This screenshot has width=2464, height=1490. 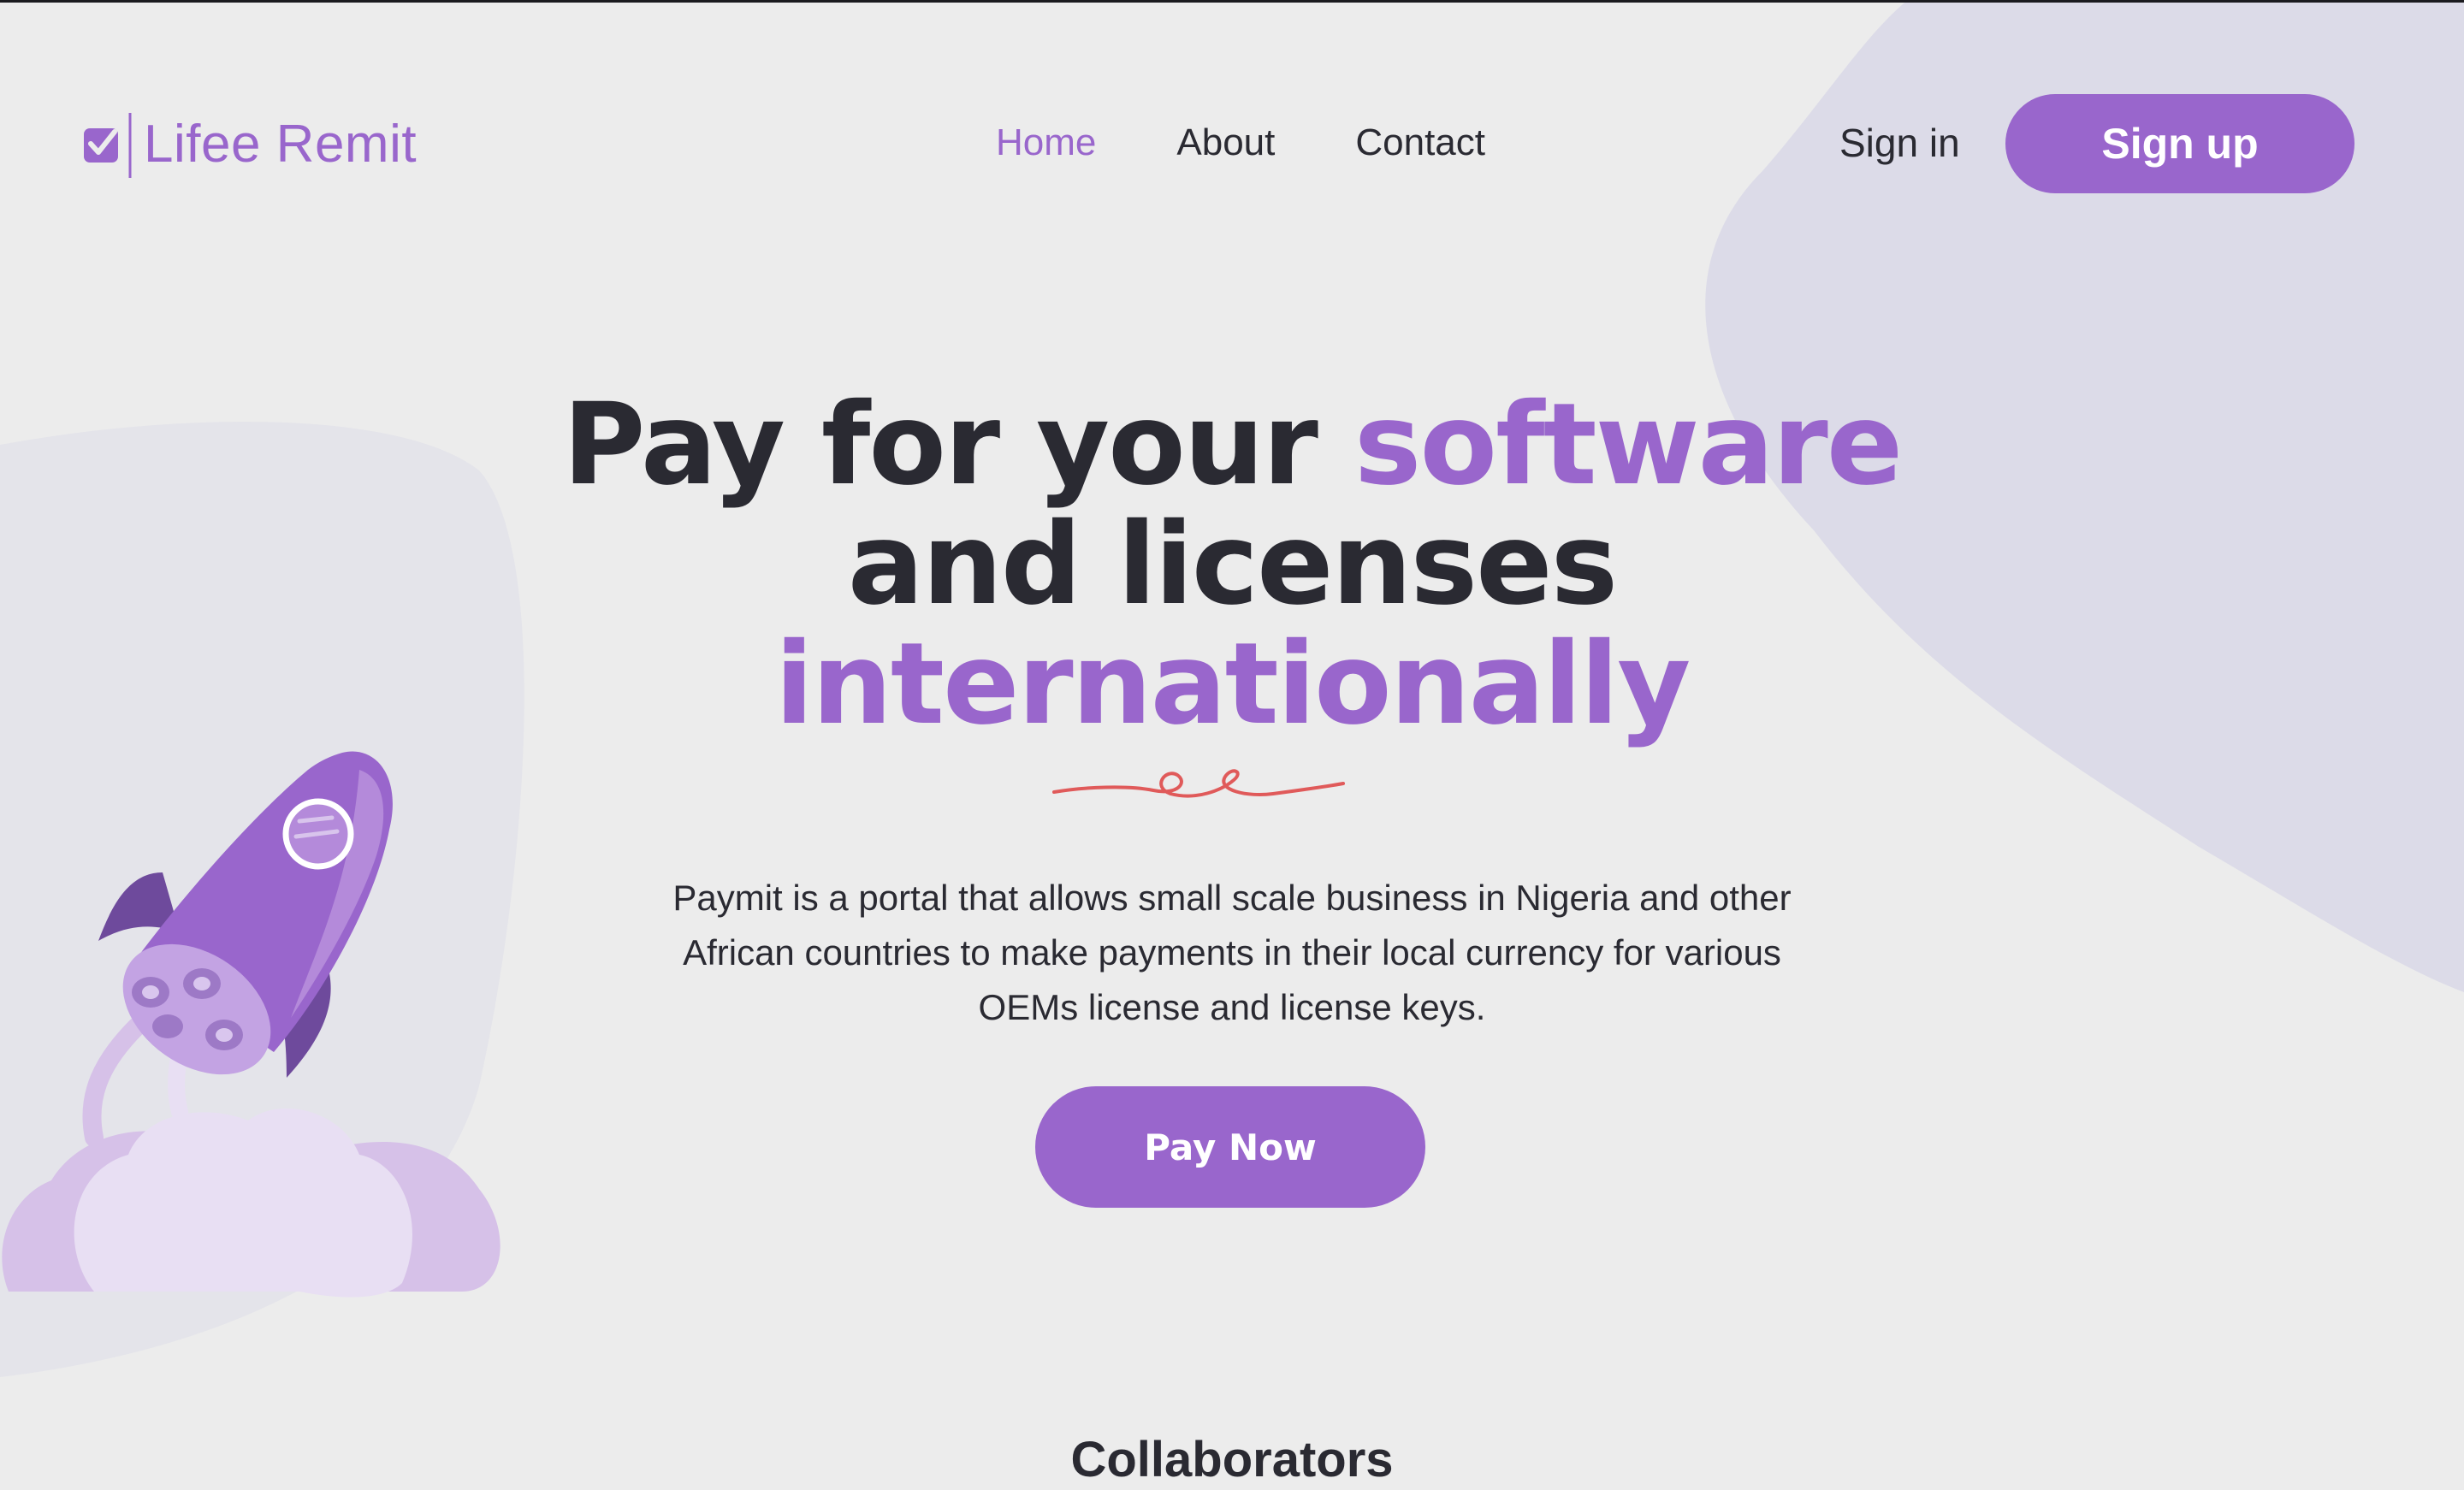 What do you see at coordinates (114, 1082) in the screenshot?
I see `exhaust-trail` at bounding box center [114, 1082].